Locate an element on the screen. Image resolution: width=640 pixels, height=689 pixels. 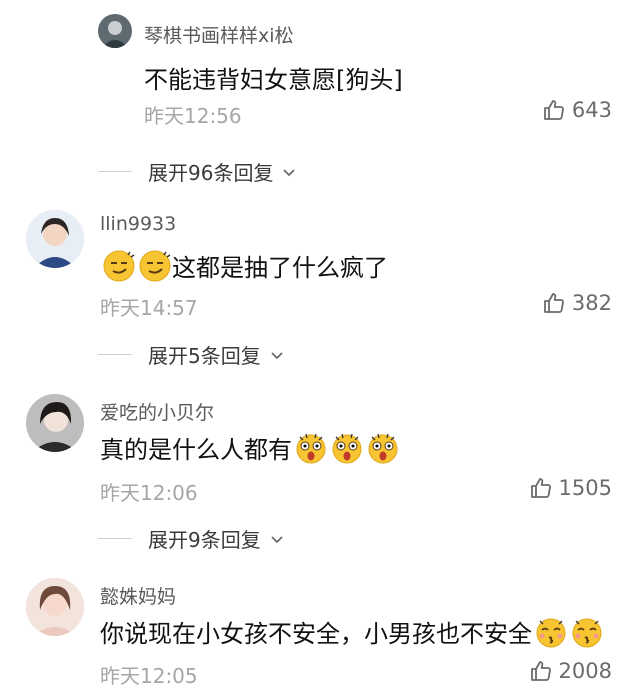
comment-text-value: 你说现在小女孩不安全，小男孩也不安全 is located at coordinates (316, 634).